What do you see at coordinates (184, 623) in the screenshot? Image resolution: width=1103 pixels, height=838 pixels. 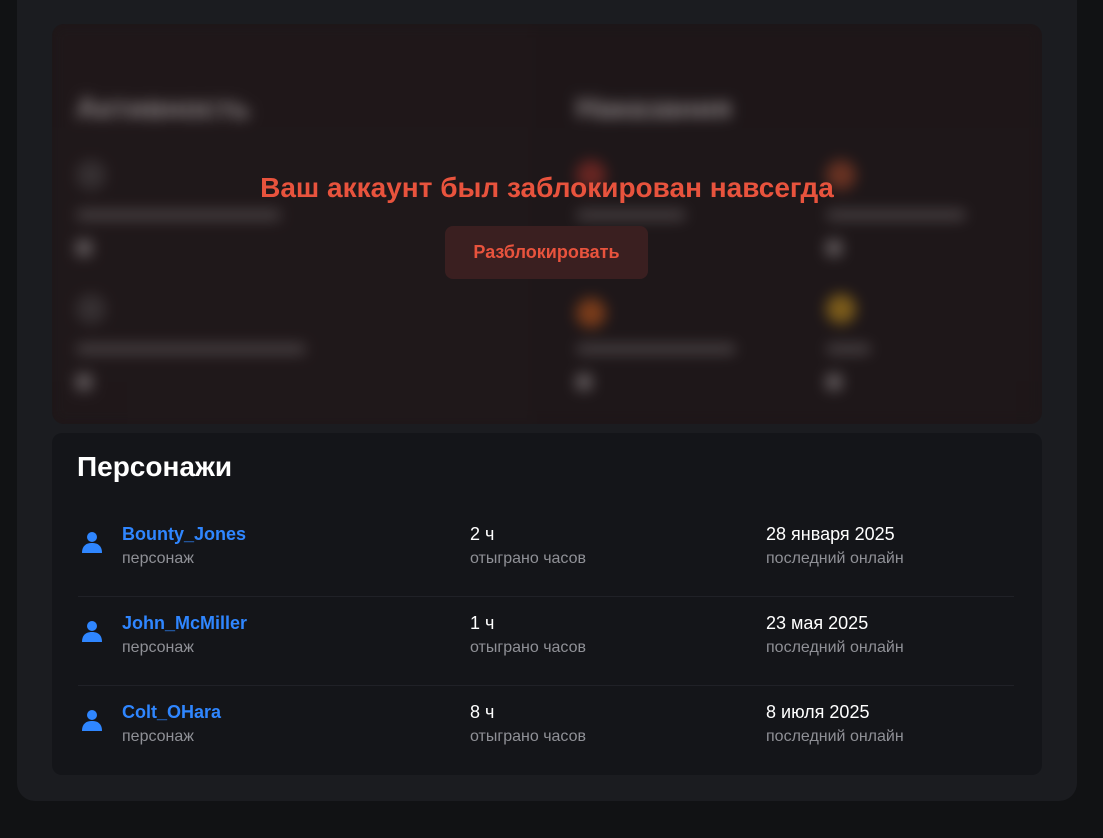 I see `character-name-link: John_McMiller` at bounding box center [184, 623].